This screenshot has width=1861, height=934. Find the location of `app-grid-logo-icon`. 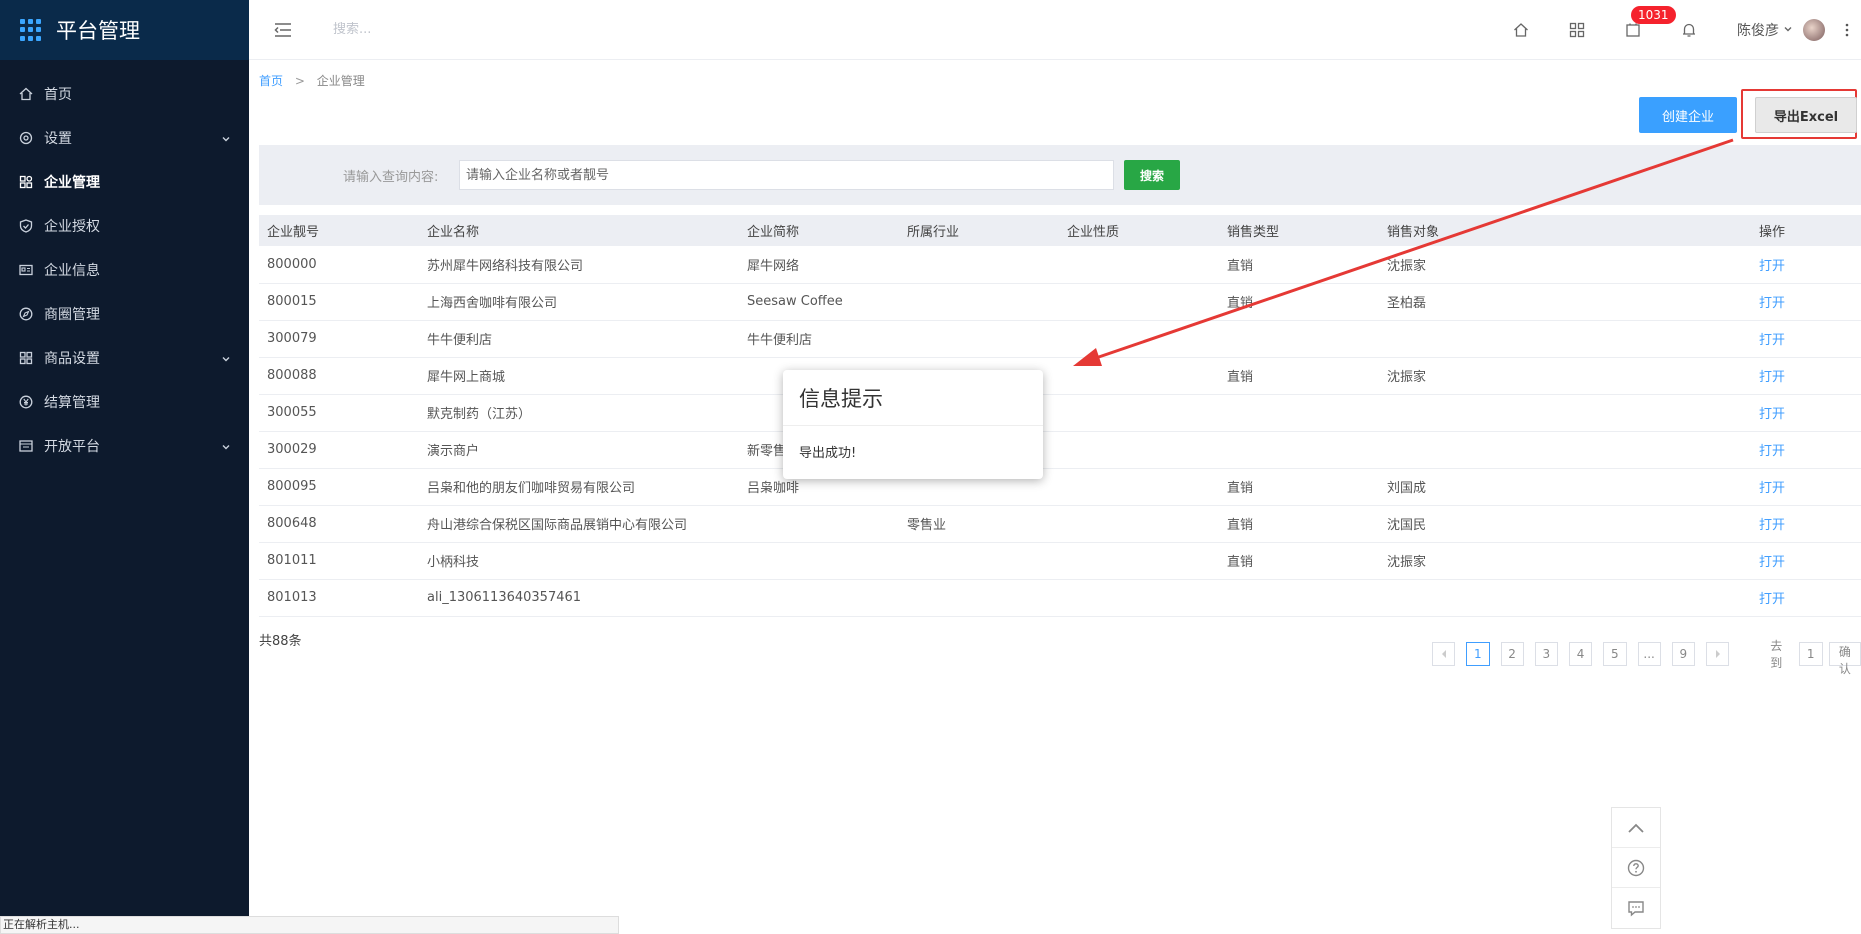

app-grid-logo-icon is located at coordinates (31, 30).